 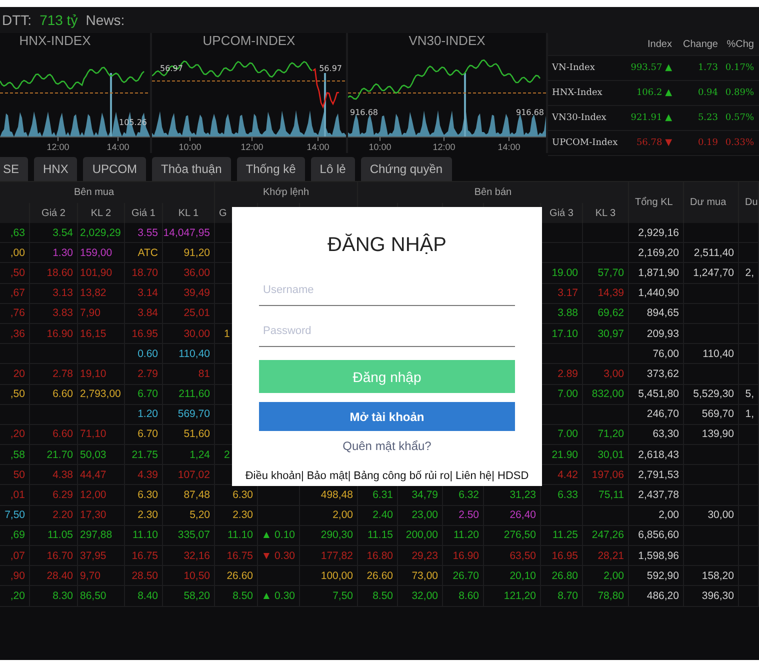 What do you see at coordinates (474, 476) in the screenshot?
I see `footer-link: Liên hệ` at bounding box center [474, 476].